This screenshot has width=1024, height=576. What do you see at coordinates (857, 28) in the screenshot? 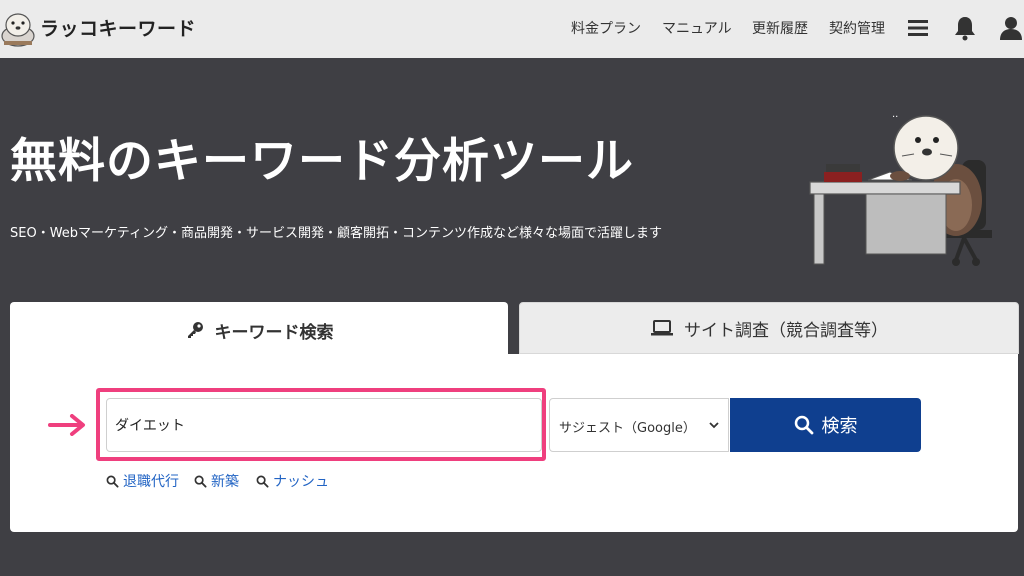
I see `nav-contract: 契約管理` at bounding box center [857, 28].